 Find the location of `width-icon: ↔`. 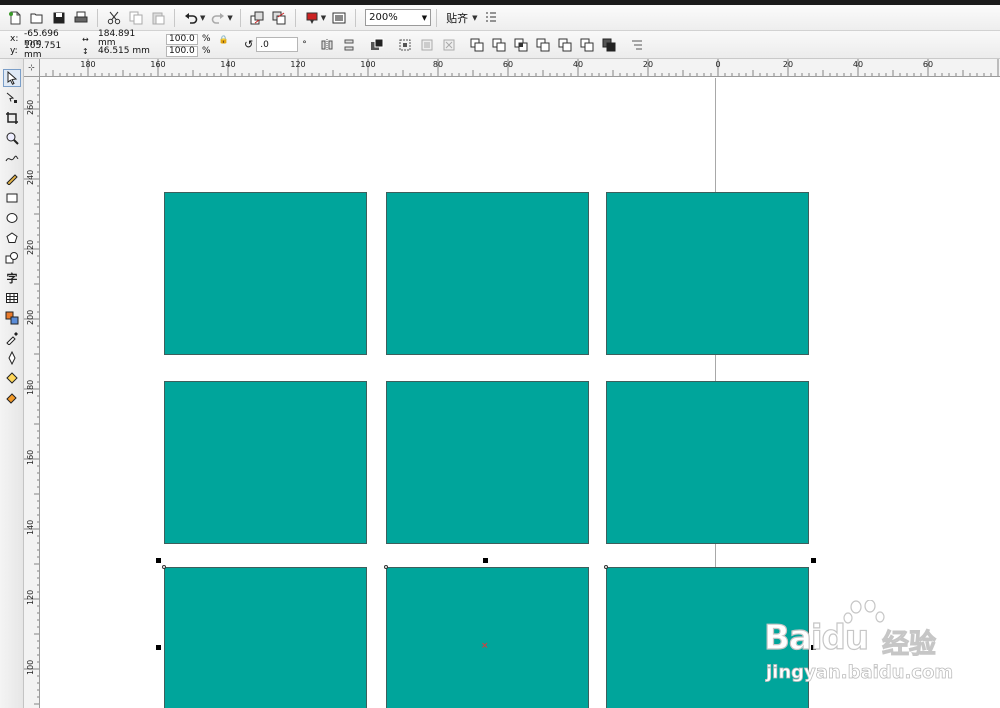

width-icon: ↔ is located at coordinates (85, 39).